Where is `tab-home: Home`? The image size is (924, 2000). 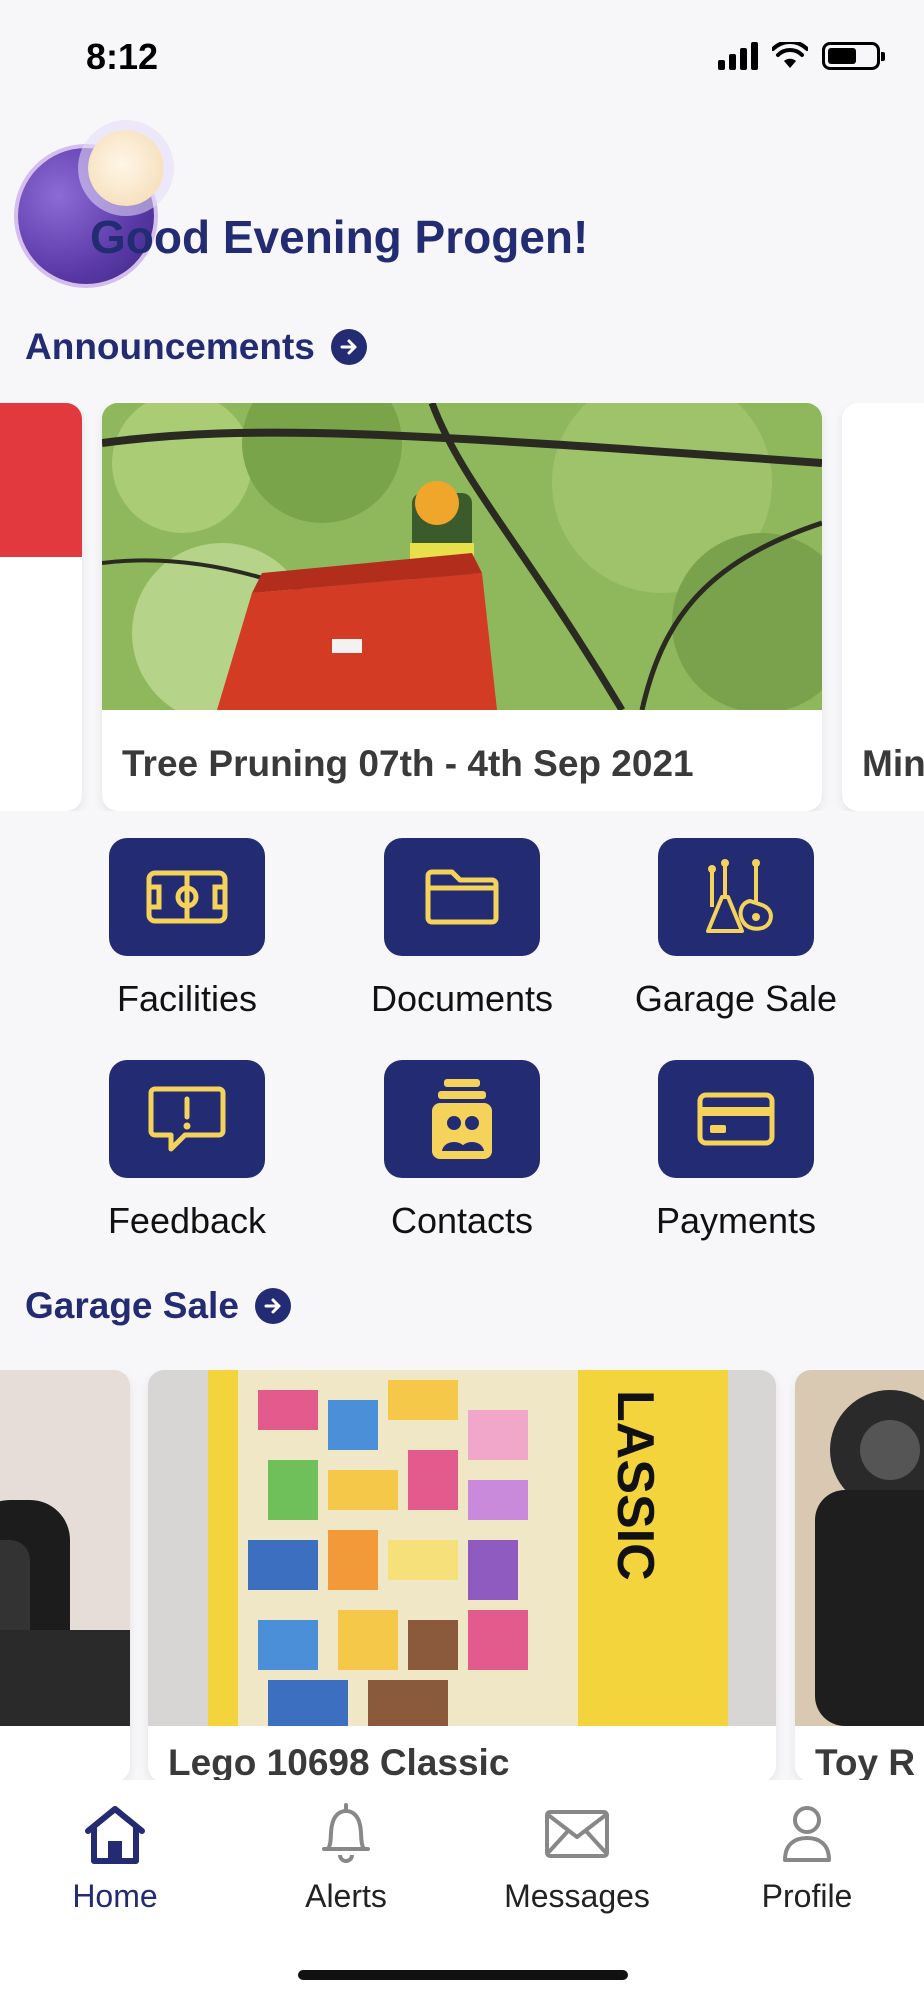
tab-home: Home is located at coordinates (115, 1858).